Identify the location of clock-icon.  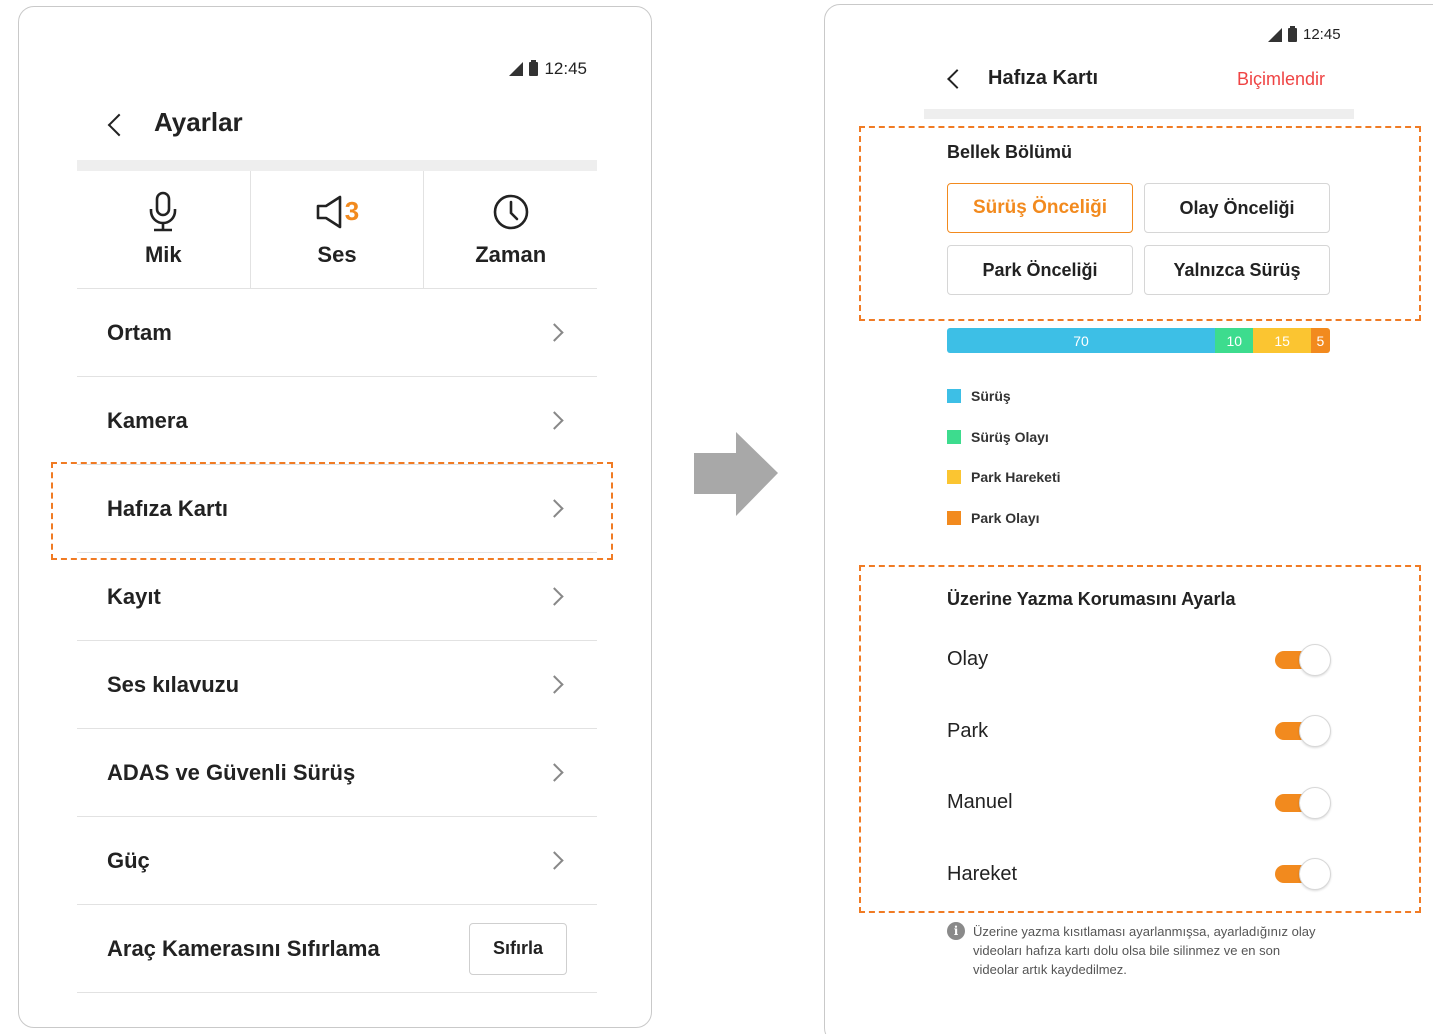
(511, 212).